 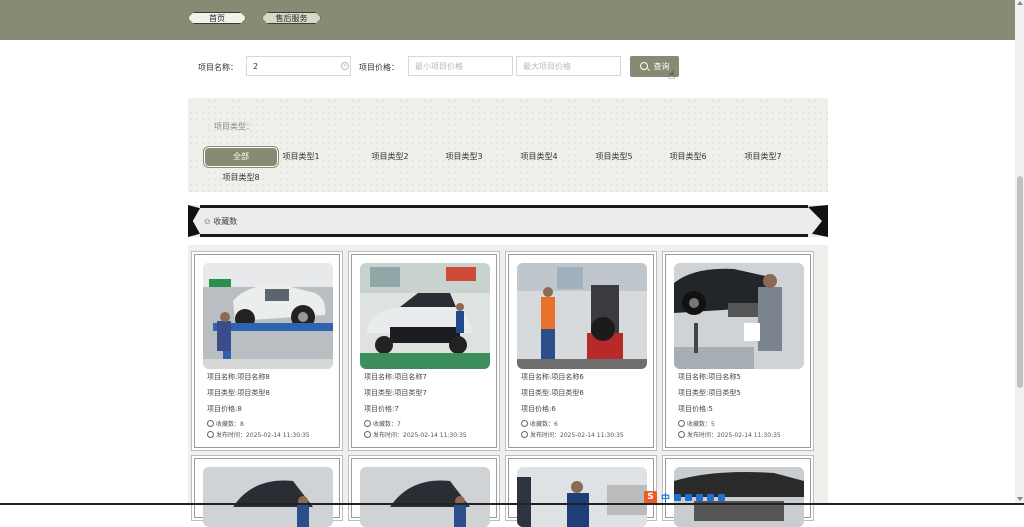 What do you see at coordinates (539, 157) in the screenshot?
I see `type-filter-4: 项目类型4` at bounding box center [539, 157].